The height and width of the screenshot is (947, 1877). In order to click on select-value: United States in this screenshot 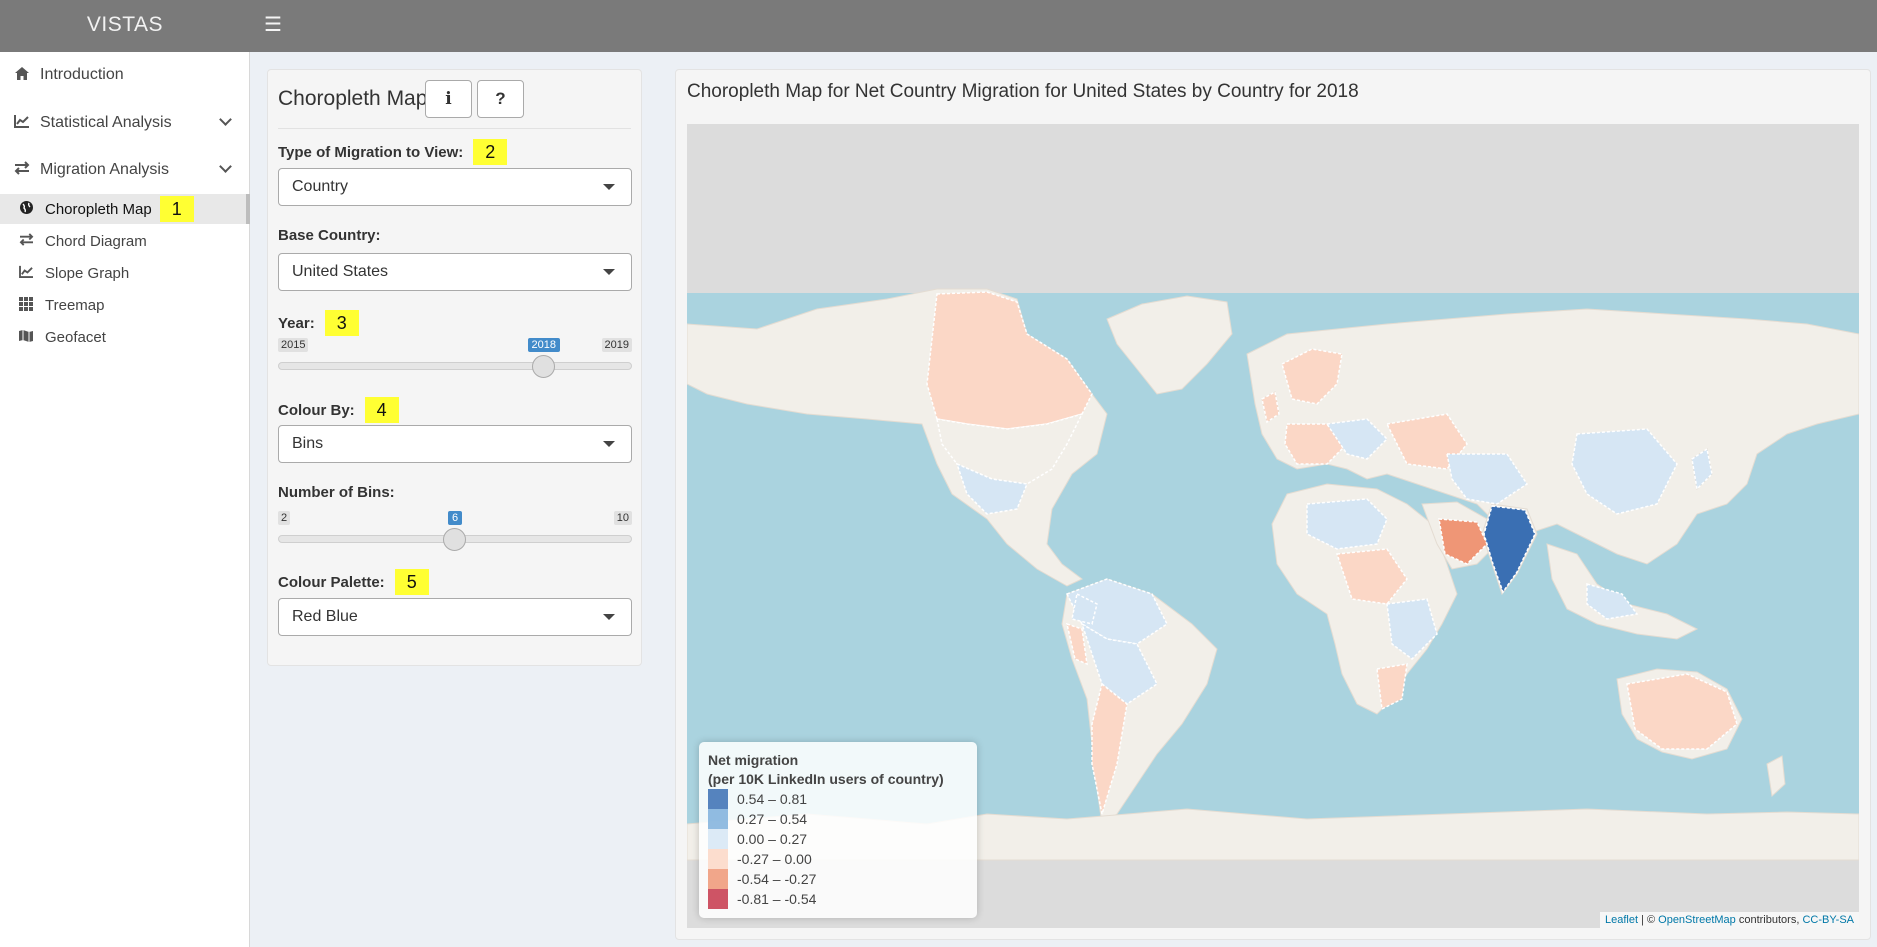, I will do `click(340, 271)`.